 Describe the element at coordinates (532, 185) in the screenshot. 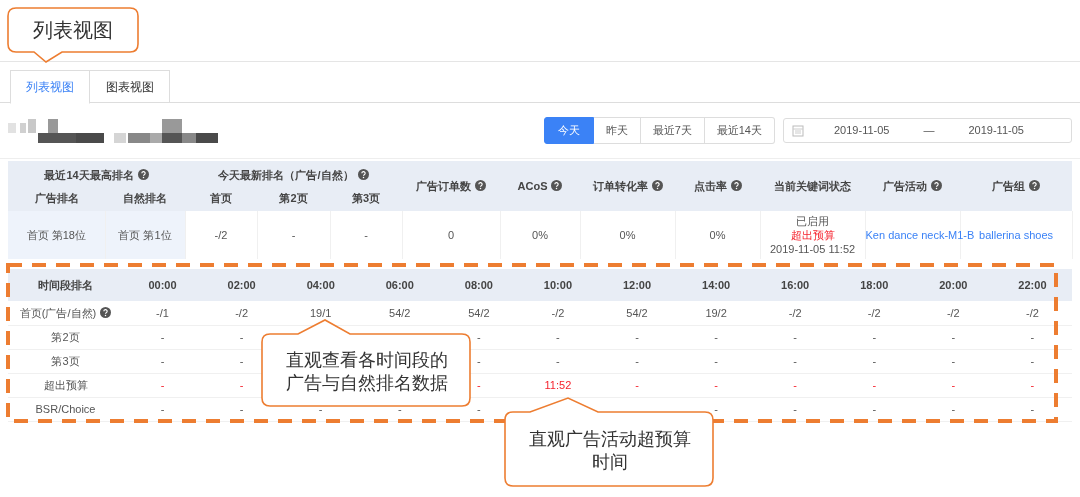

I see `header-label: ACoS` at that location.